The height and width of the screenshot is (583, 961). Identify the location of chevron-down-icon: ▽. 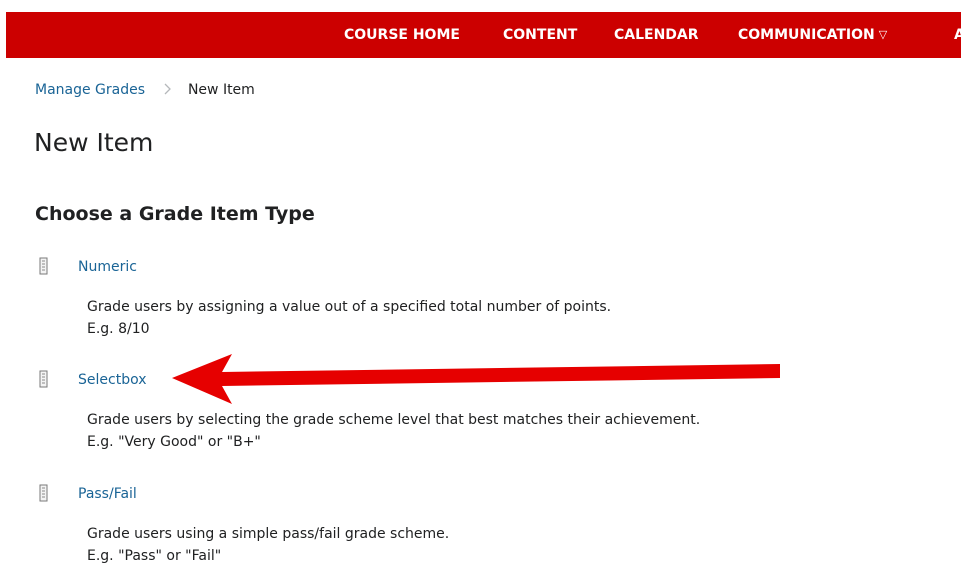
(883, 34).